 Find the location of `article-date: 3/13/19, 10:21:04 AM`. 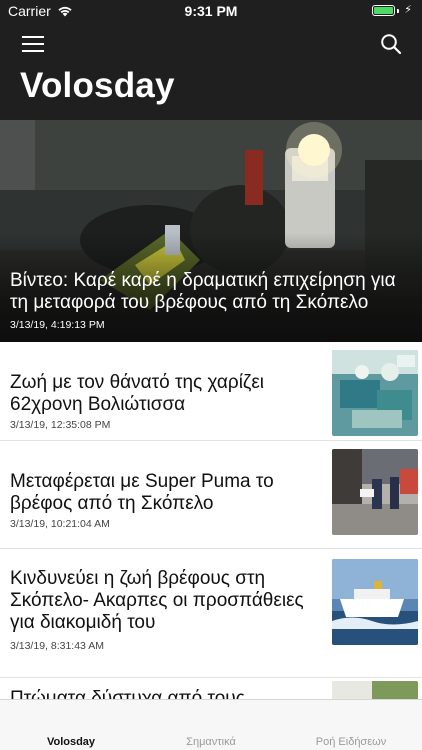

article-date: 3/13/19, 10:21:04 AM is located at coordinates (60, 524).